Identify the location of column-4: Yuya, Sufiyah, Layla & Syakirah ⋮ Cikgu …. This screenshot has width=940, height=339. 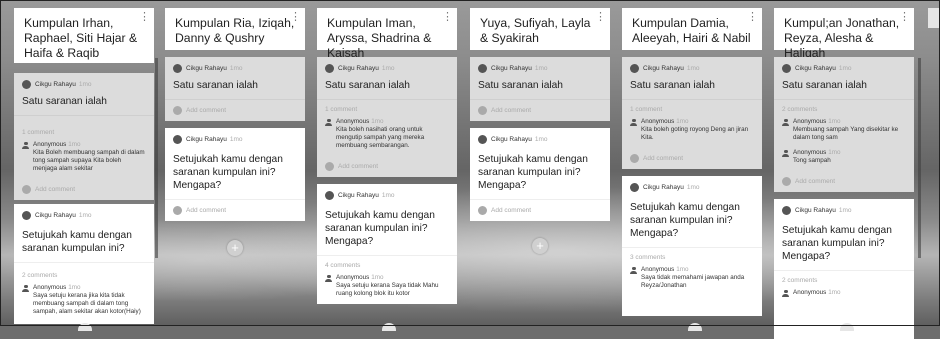
(540, 114).